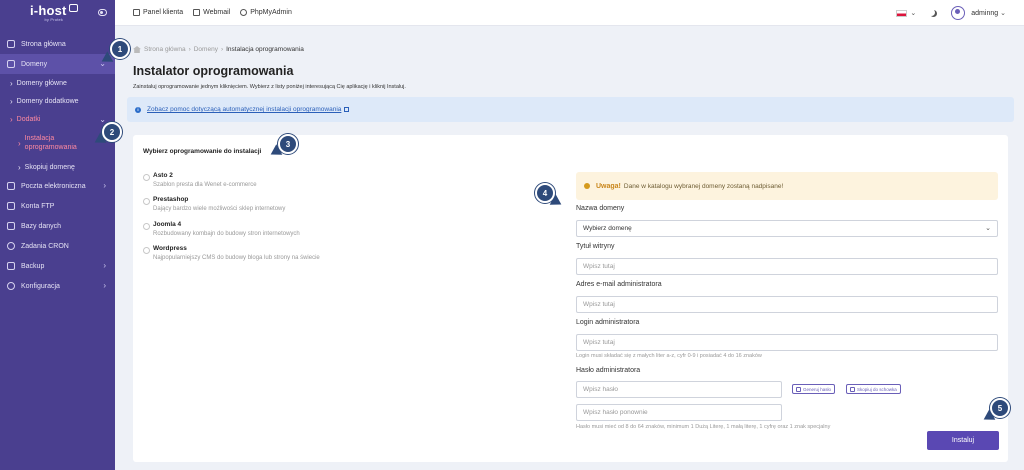  Describe the element at coordinates (163, 175) in the screenshot. I see `app-name: Asto 2` at that location.